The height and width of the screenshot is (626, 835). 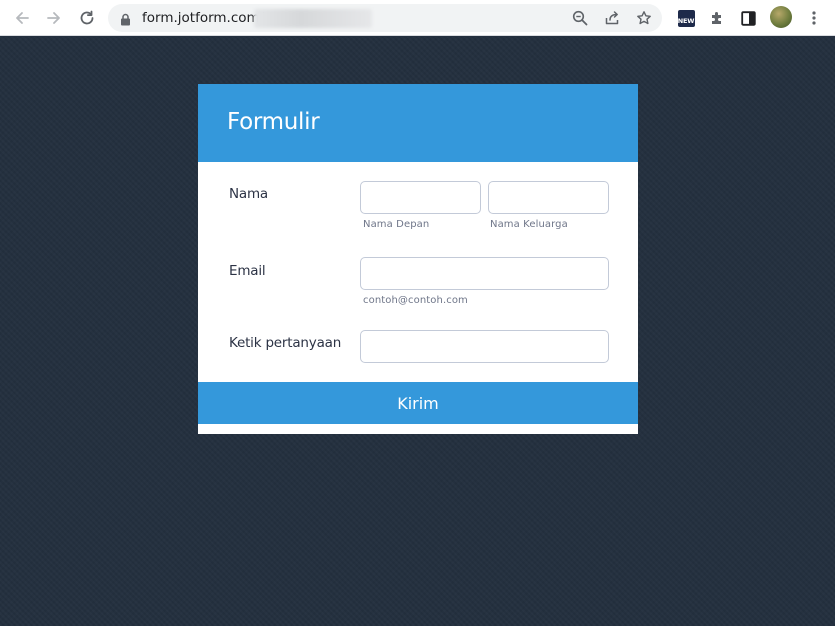 I want to click on lock-icon, so click(x=125, y=20).